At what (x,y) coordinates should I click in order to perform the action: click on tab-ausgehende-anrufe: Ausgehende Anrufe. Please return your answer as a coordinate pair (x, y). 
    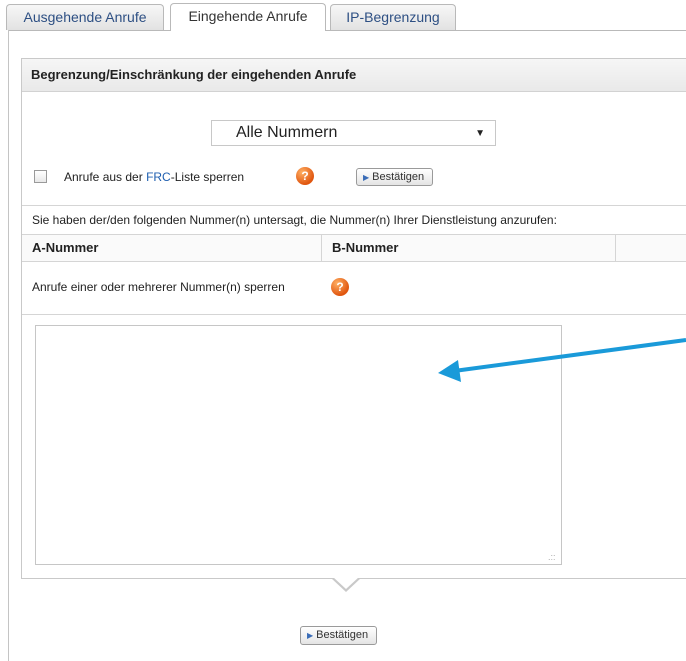
    Looking at the image, I should click on (85, 17).